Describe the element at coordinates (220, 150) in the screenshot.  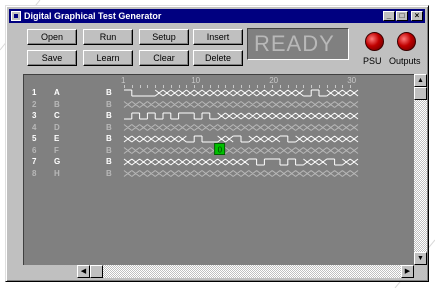
I see `edit-cursor-label: 0` at that location.